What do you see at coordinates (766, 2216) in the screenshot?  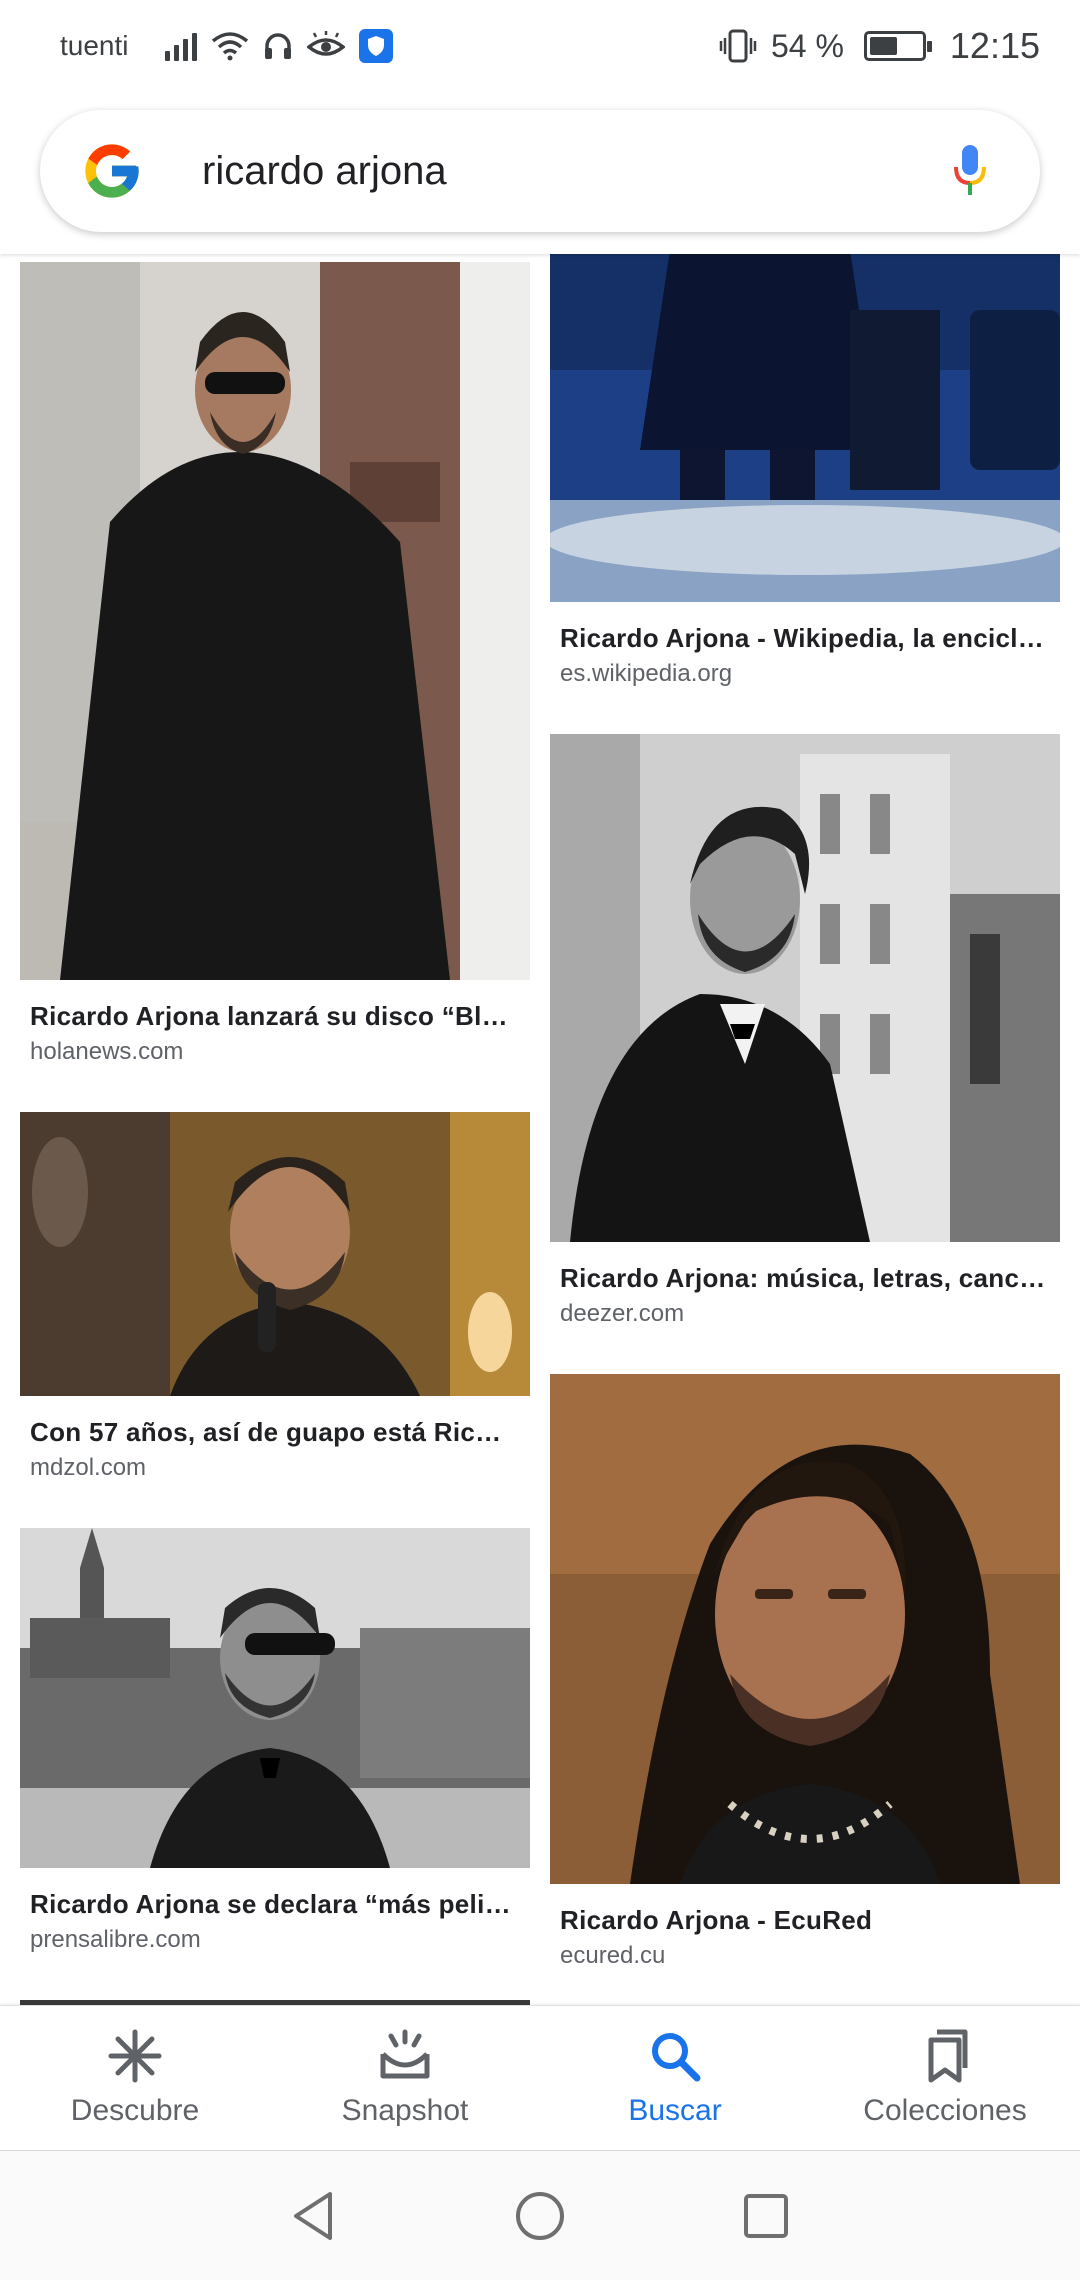 I see `recents-icon` at bounding box center [766, 2216].